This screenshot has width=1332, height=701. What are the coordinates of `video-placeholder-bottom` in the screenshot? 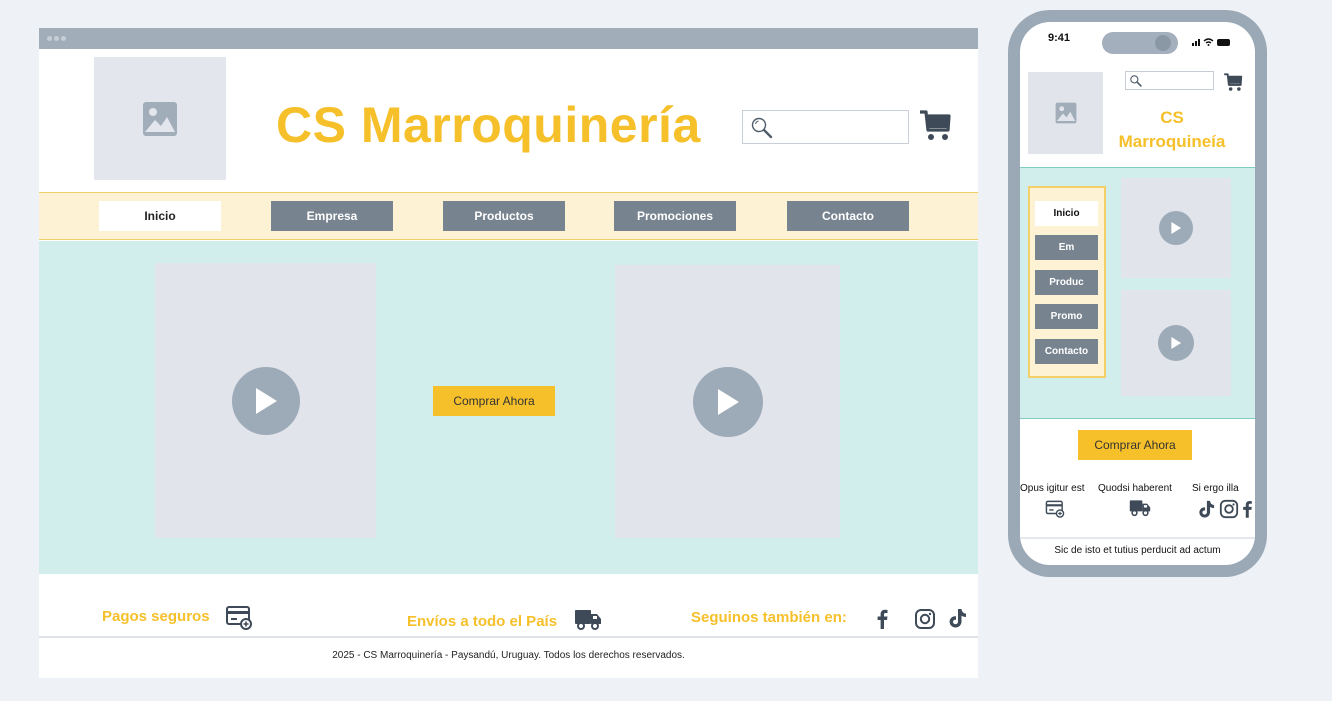 It's located at (1176, 343).